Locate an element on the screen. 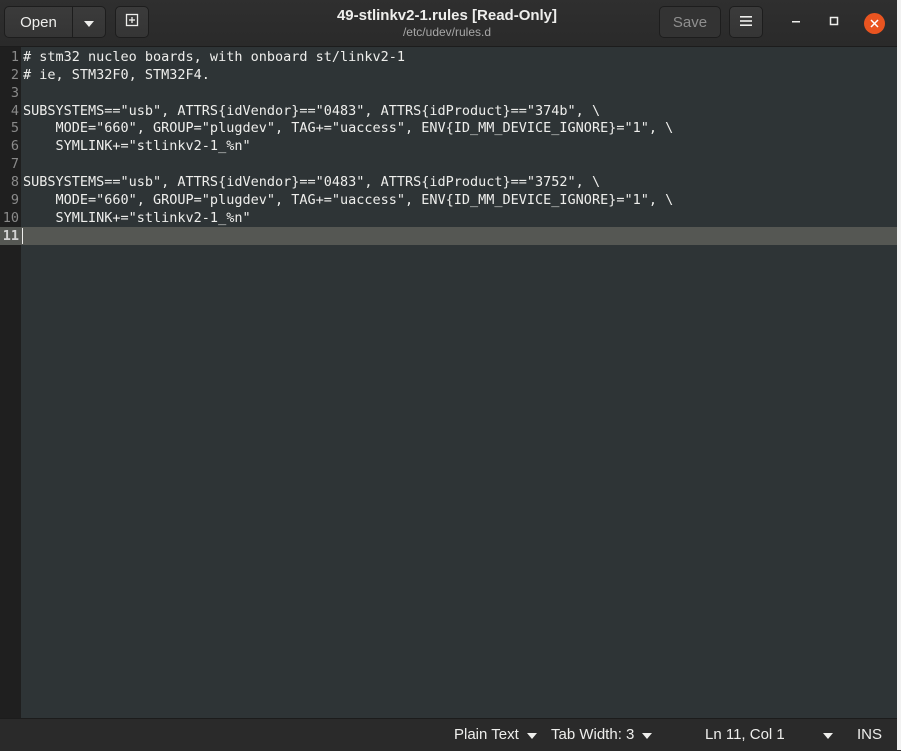 This screenshot has width=901, height=751. insert-mode-indicator: INS is located at coordinates (869, 734).